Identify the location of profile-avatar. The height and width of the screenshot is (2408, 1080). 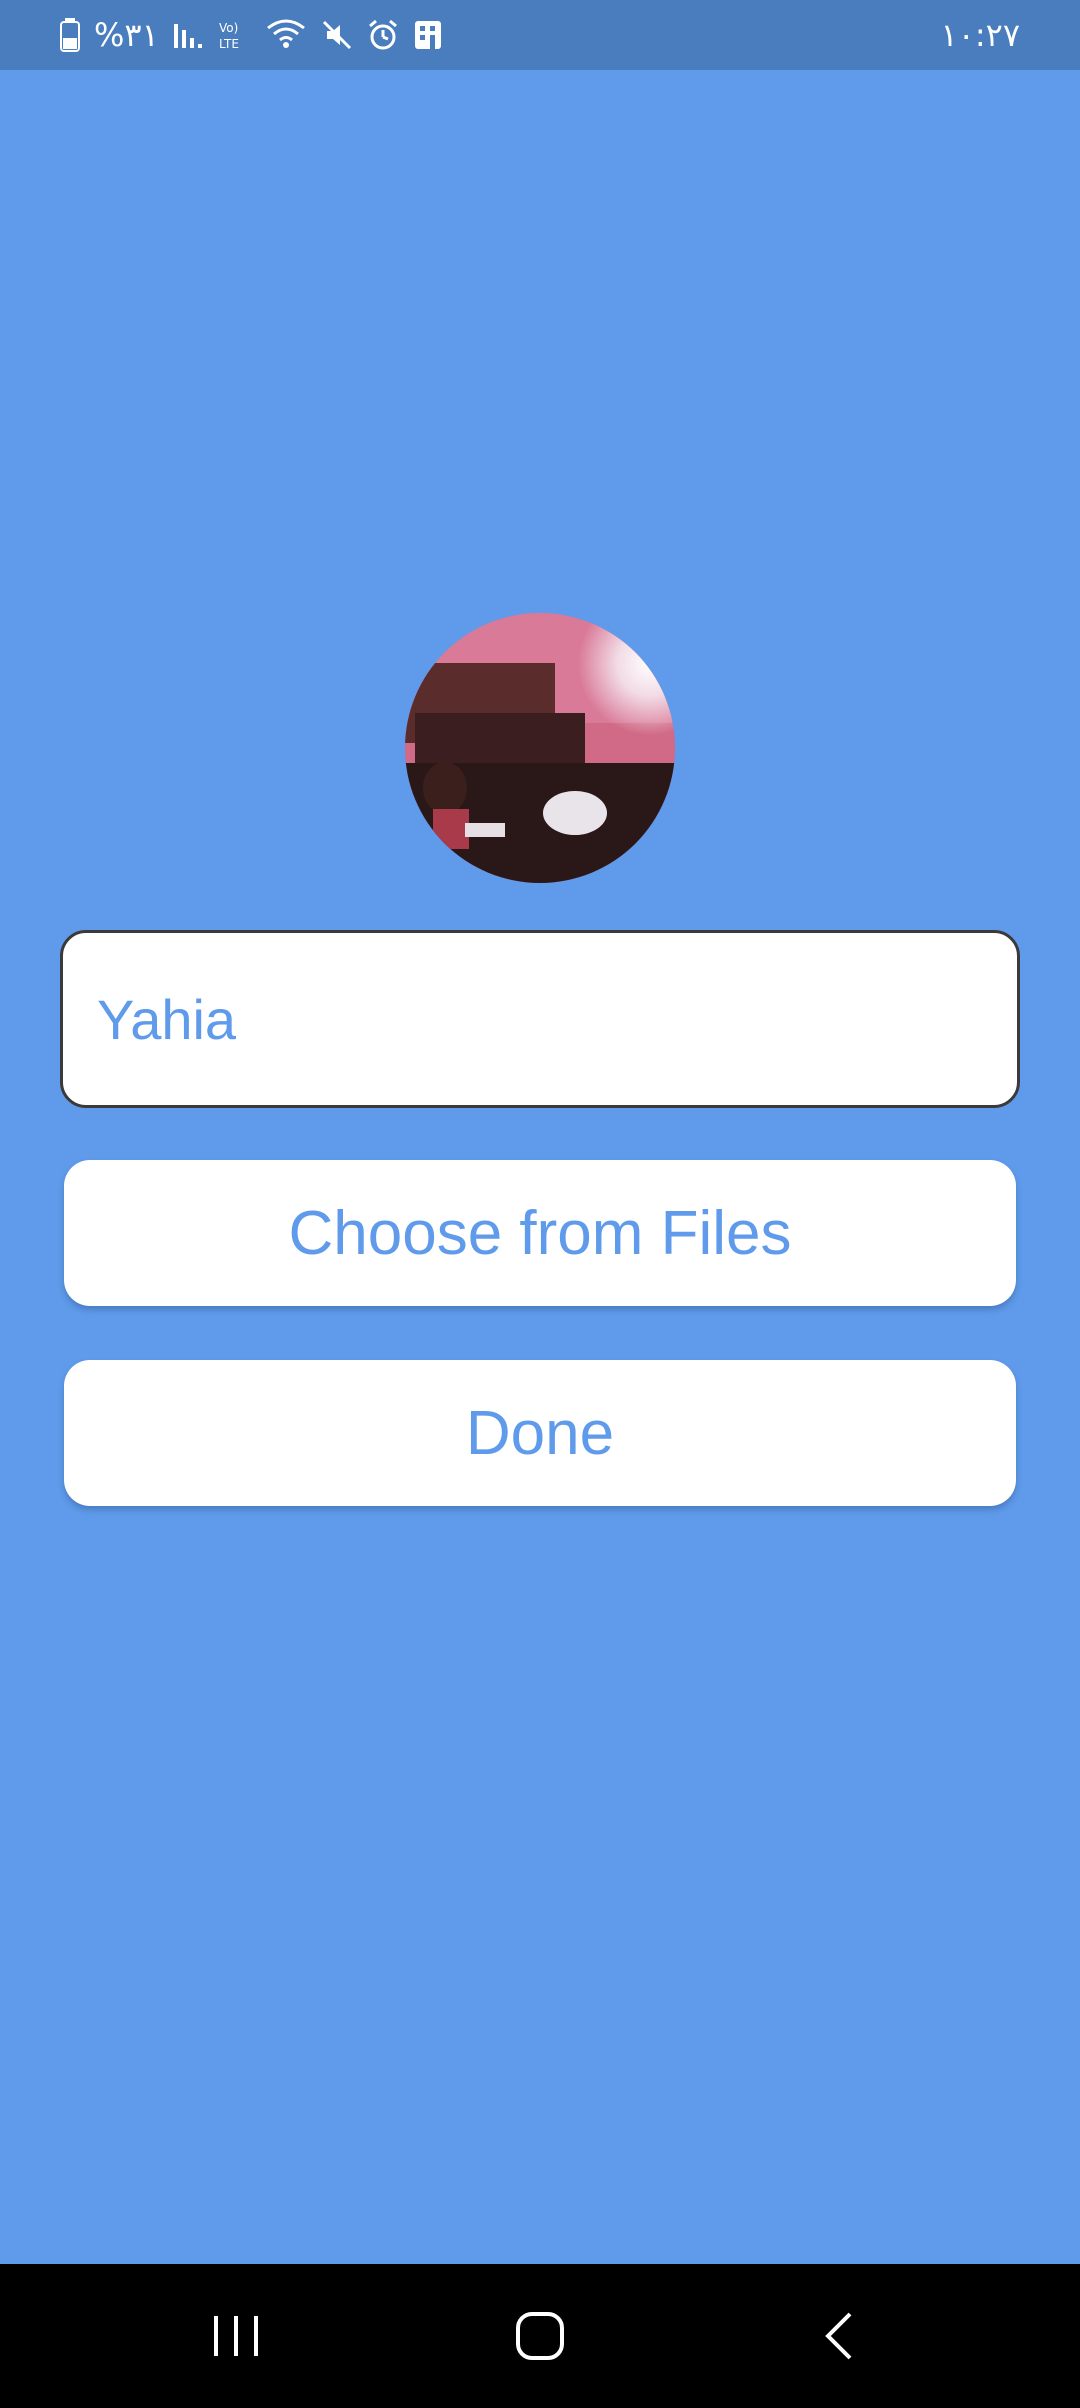
(540, 748).